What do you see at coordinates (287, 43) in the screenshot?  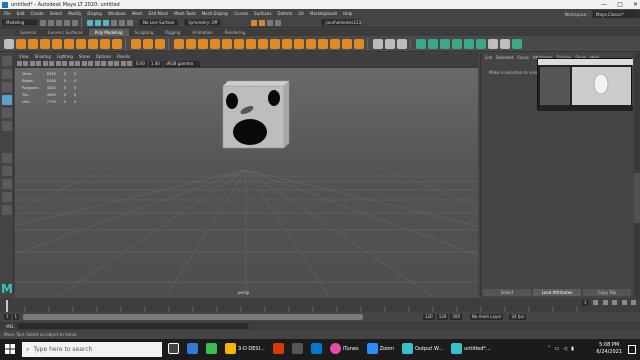 I see `multi-cut-icon` at bounding box center [287, 43].